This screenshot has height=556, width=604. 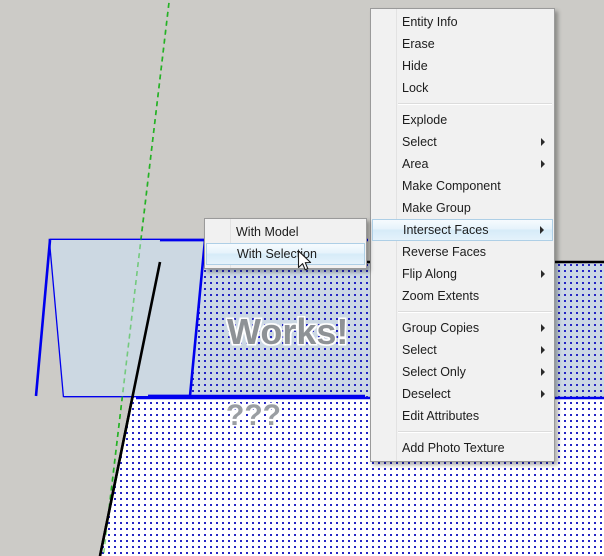 I want to click on menu-item-select: Select, so click(x=462, y=142).